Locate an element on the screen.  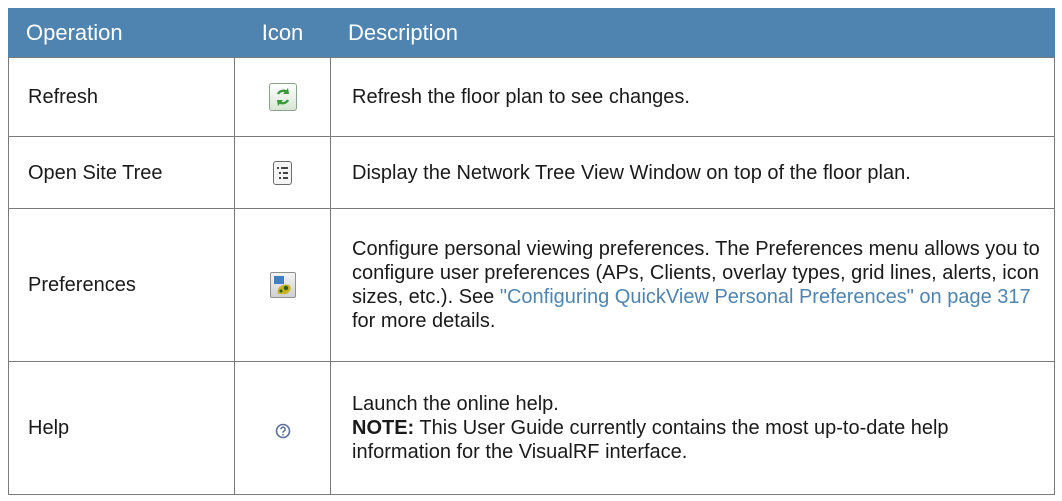
header-icon: Icon is located at coordinates (282, 33).